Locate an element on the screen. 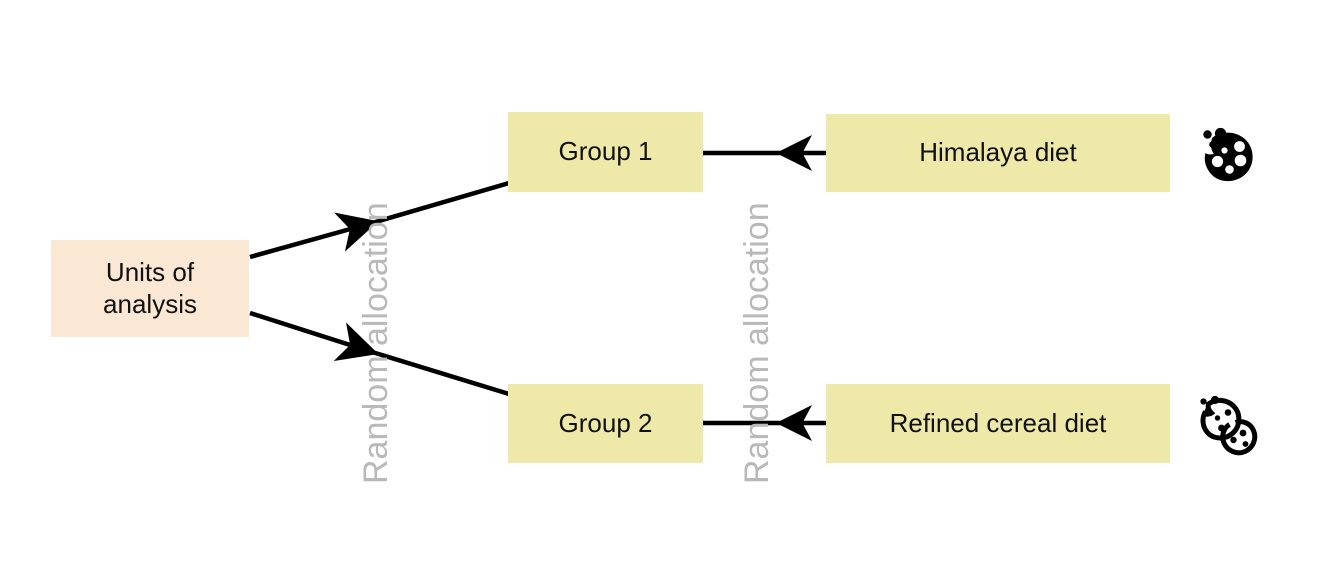  node-refined-cereal-diet-label: Refined cereal diet is located at coordinates (998, 422).